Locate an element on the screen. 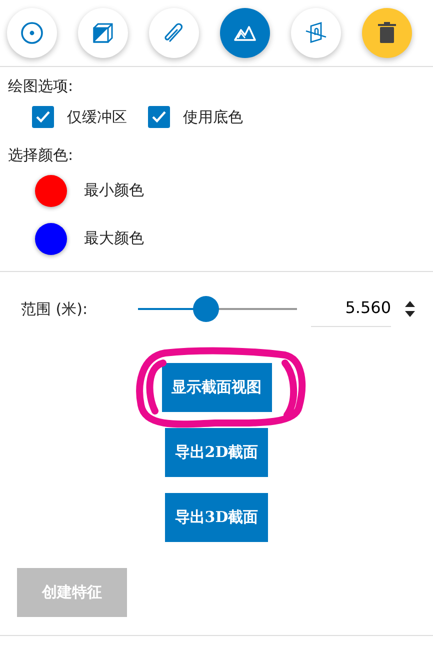  action-button: 显示截面视图 is located at coordinates (217, 387).